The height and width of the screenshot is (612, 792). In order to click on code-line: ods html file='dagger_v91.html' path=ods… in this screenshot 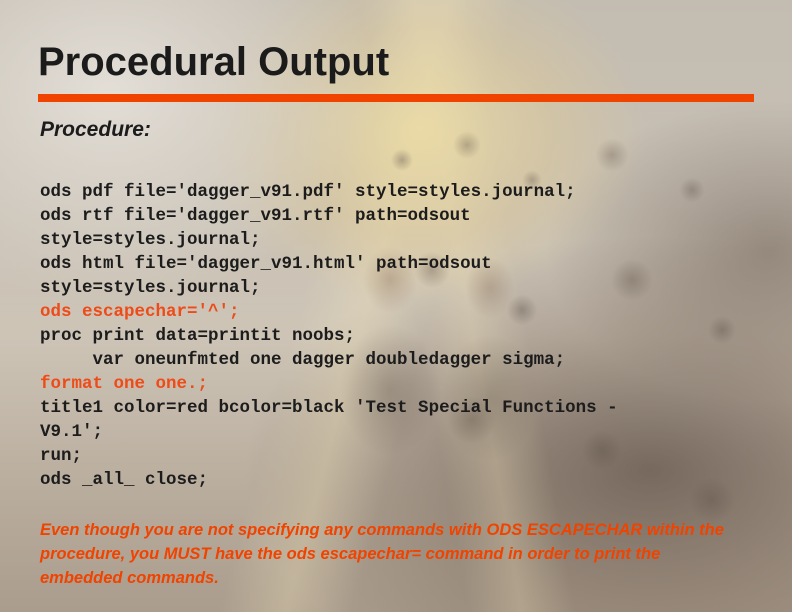, I will do `click(266, 264)`.